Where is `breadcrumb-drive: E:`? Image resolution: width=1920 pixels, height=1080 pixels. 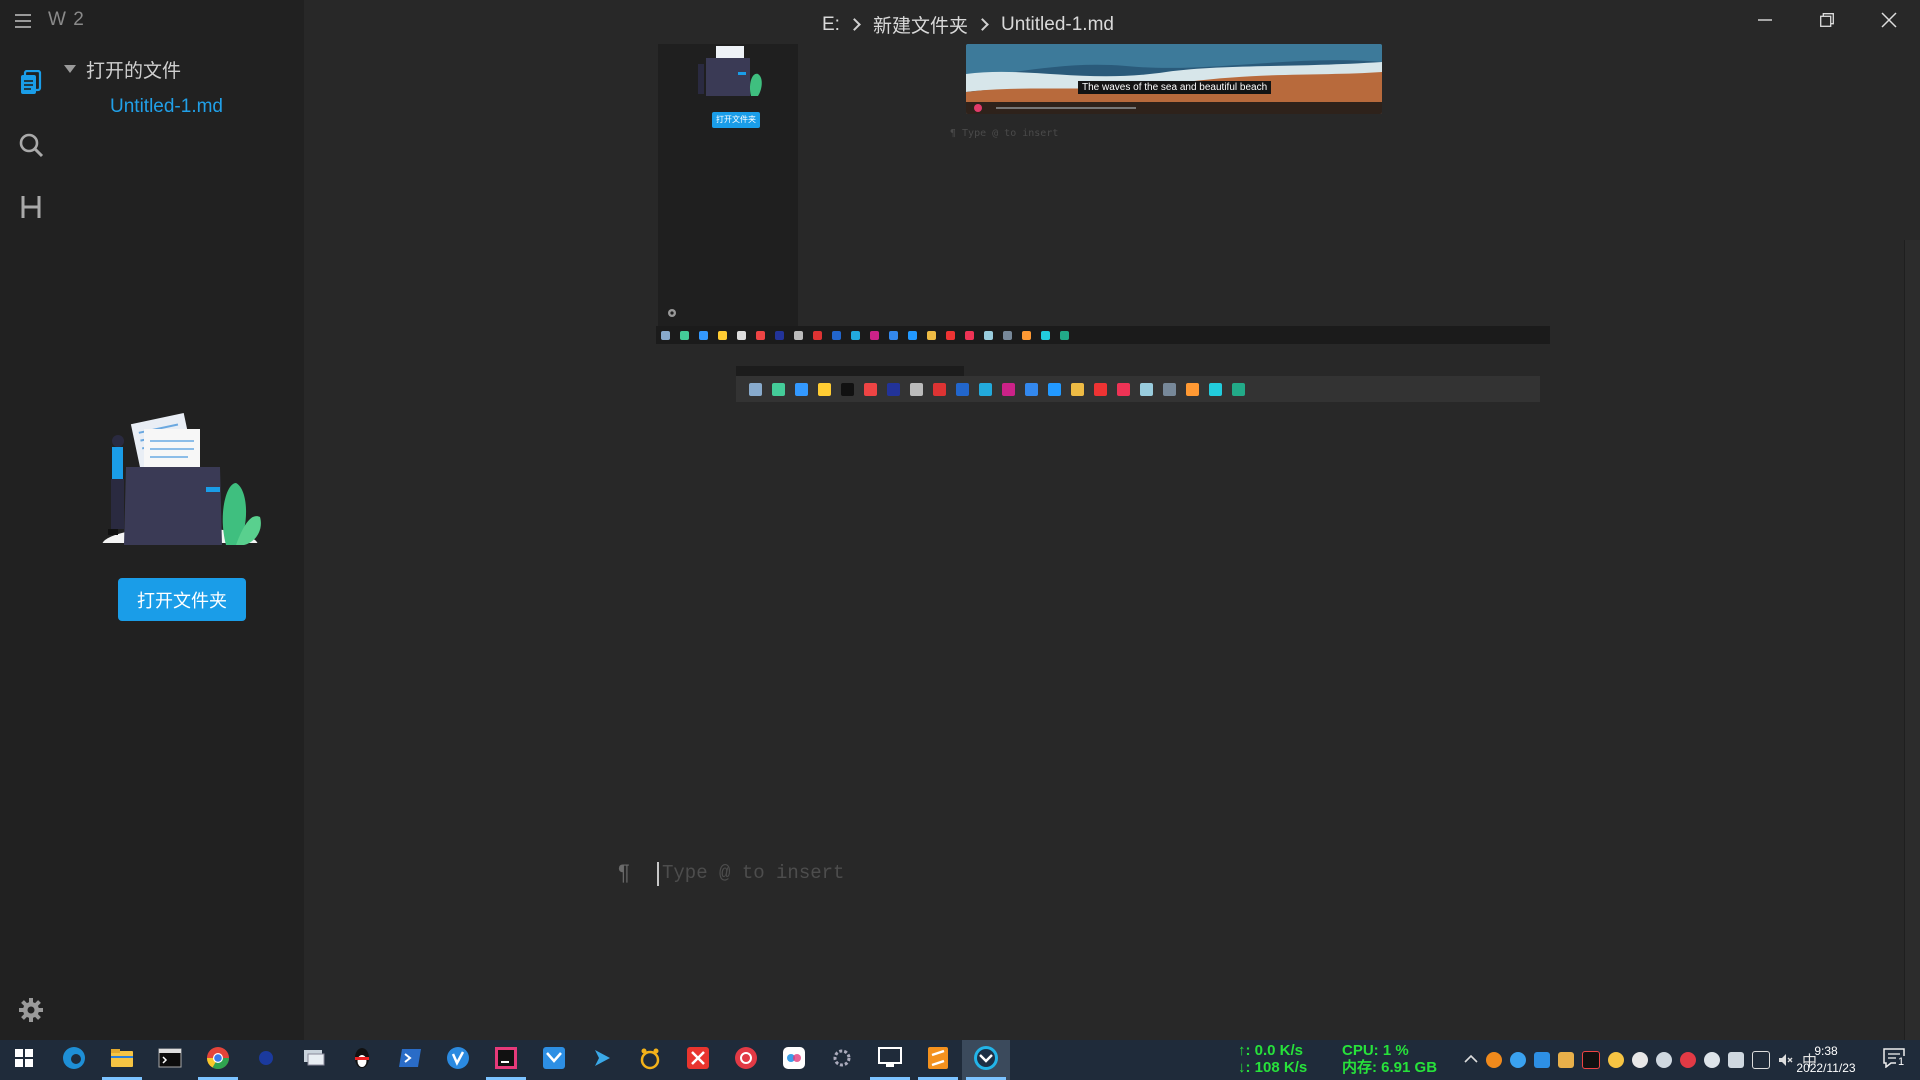
breadcrumb-drive: E: is located at coordinates (831, 25).